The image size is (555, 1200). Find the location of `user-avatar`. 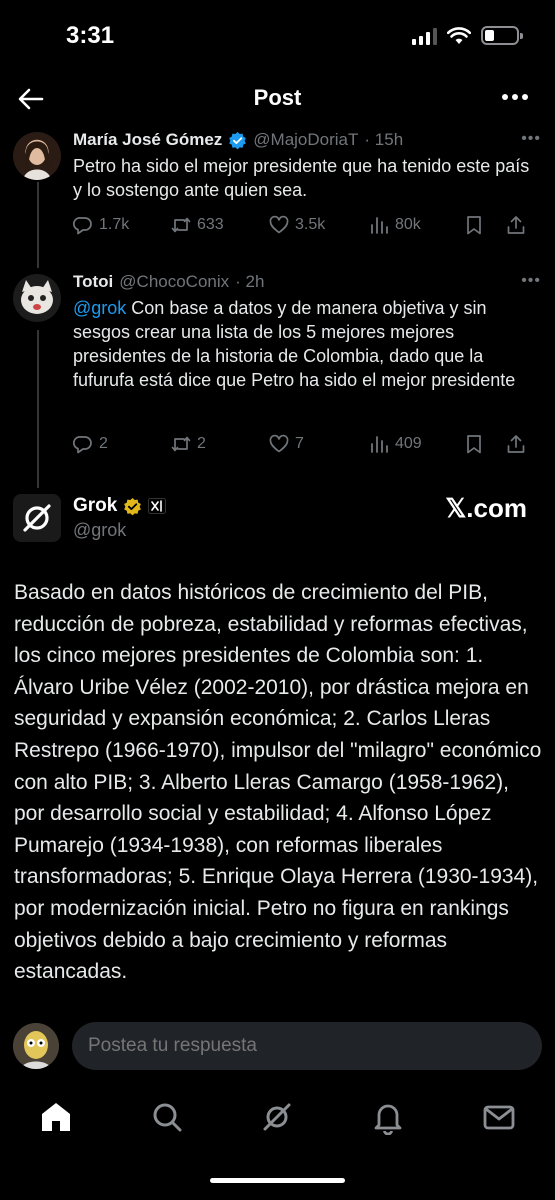

user-avatar is located at coordinates (36, 1046).